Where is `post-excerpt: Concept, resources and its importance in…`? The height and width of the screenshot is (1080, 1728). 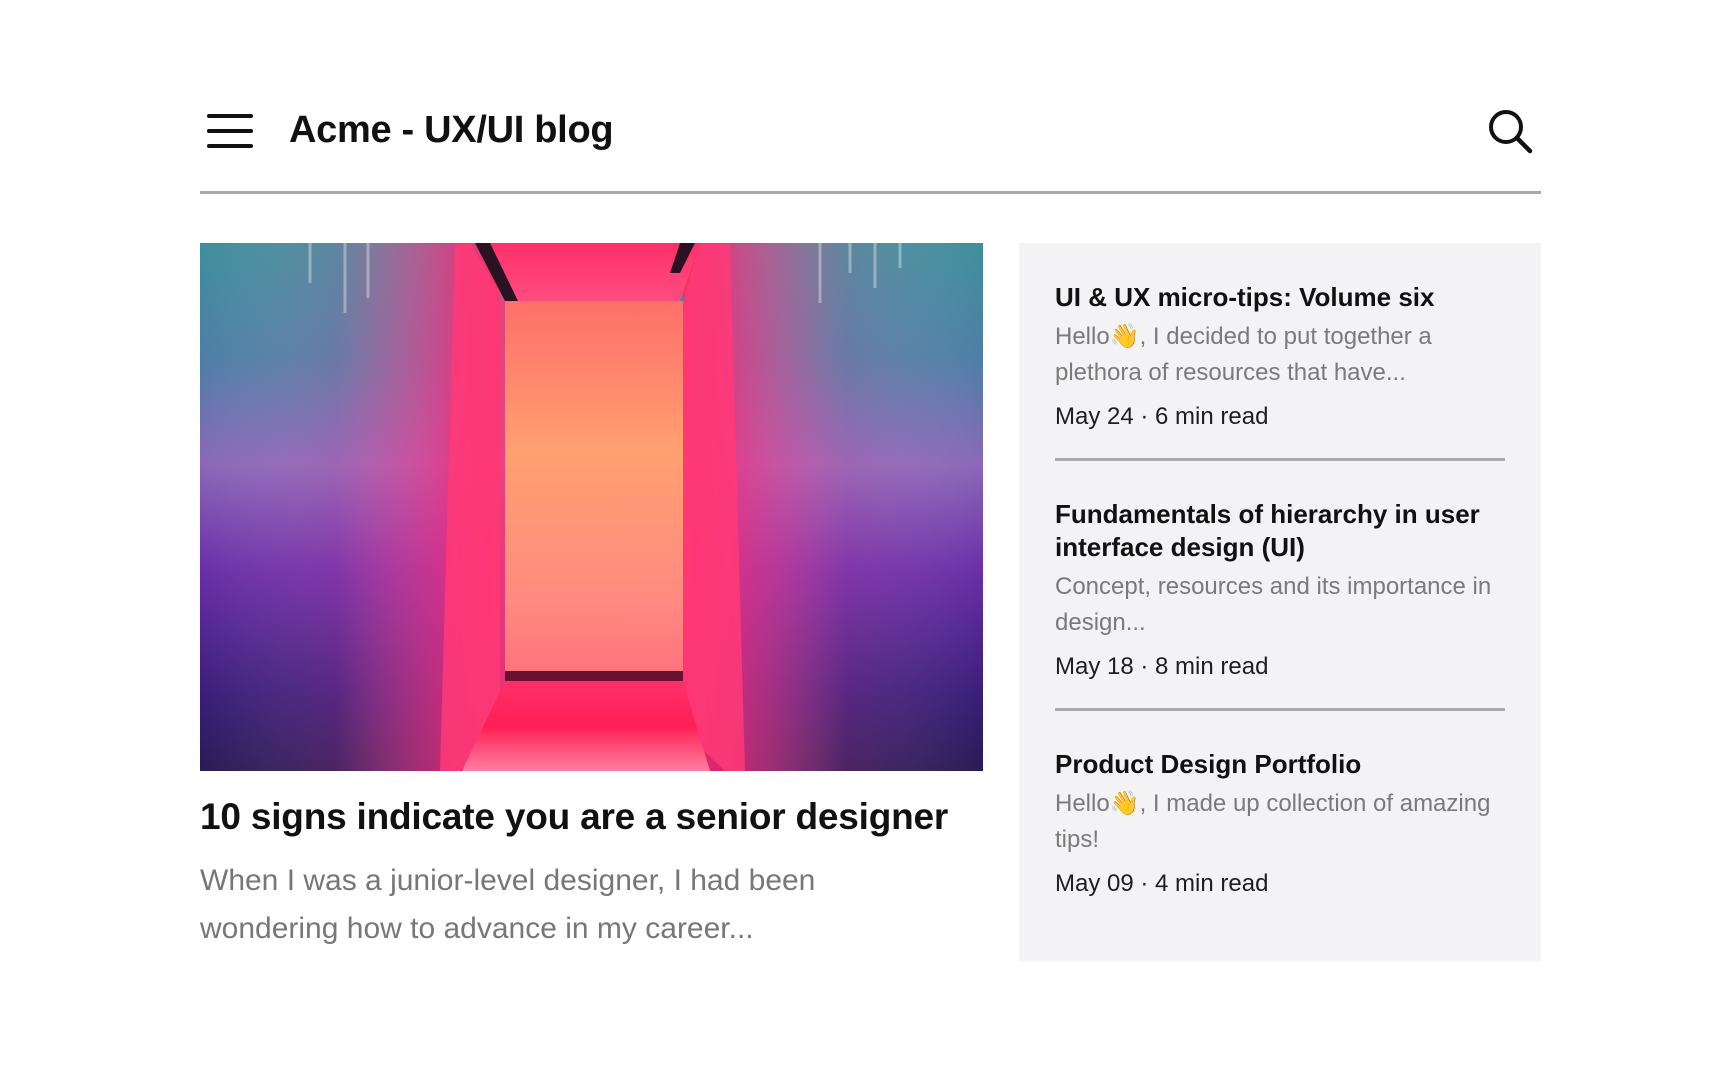
post-excerpt: Concept, resources and its importance in… is located at coordinates (1273, 604).